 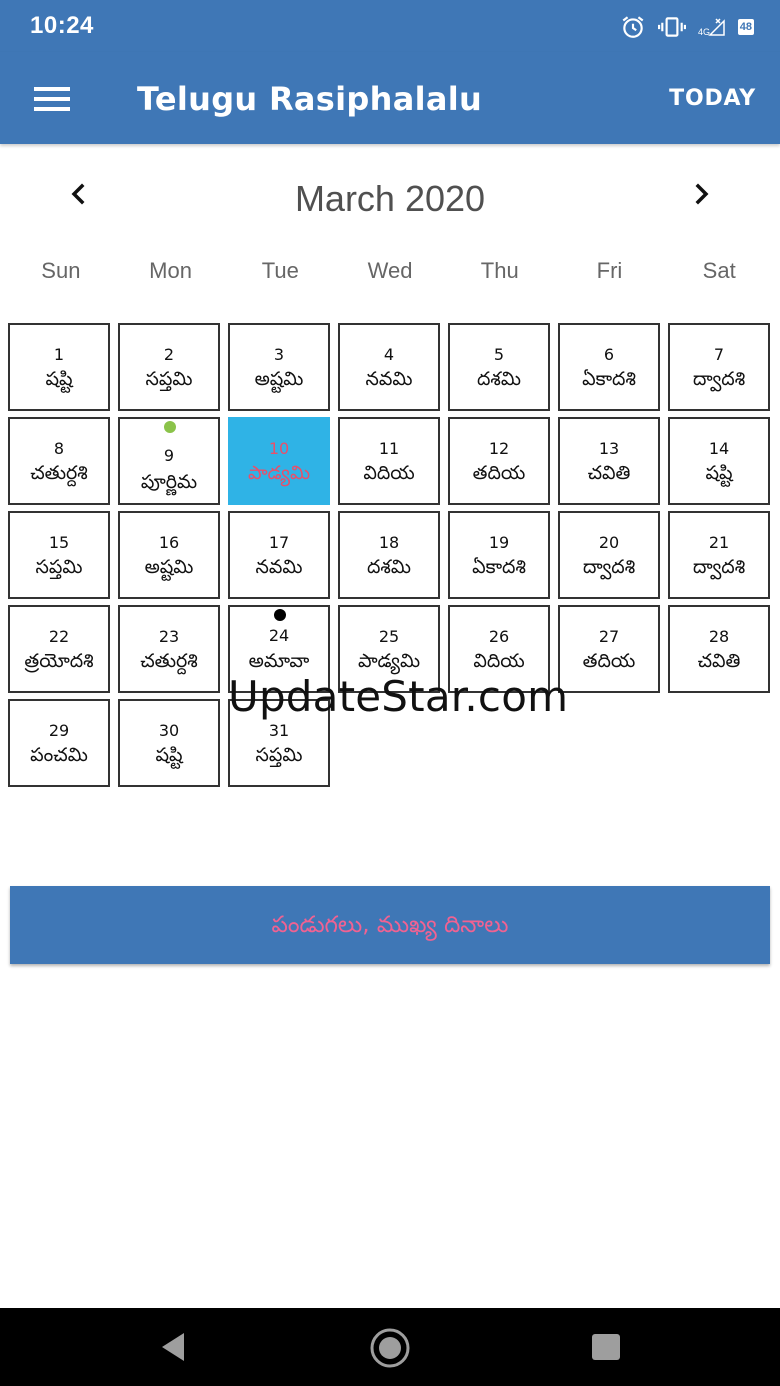 What do you see at coordinates (389, 448) in the screenshot?
I see `day-number: 11` at bounding box center [389, 448].